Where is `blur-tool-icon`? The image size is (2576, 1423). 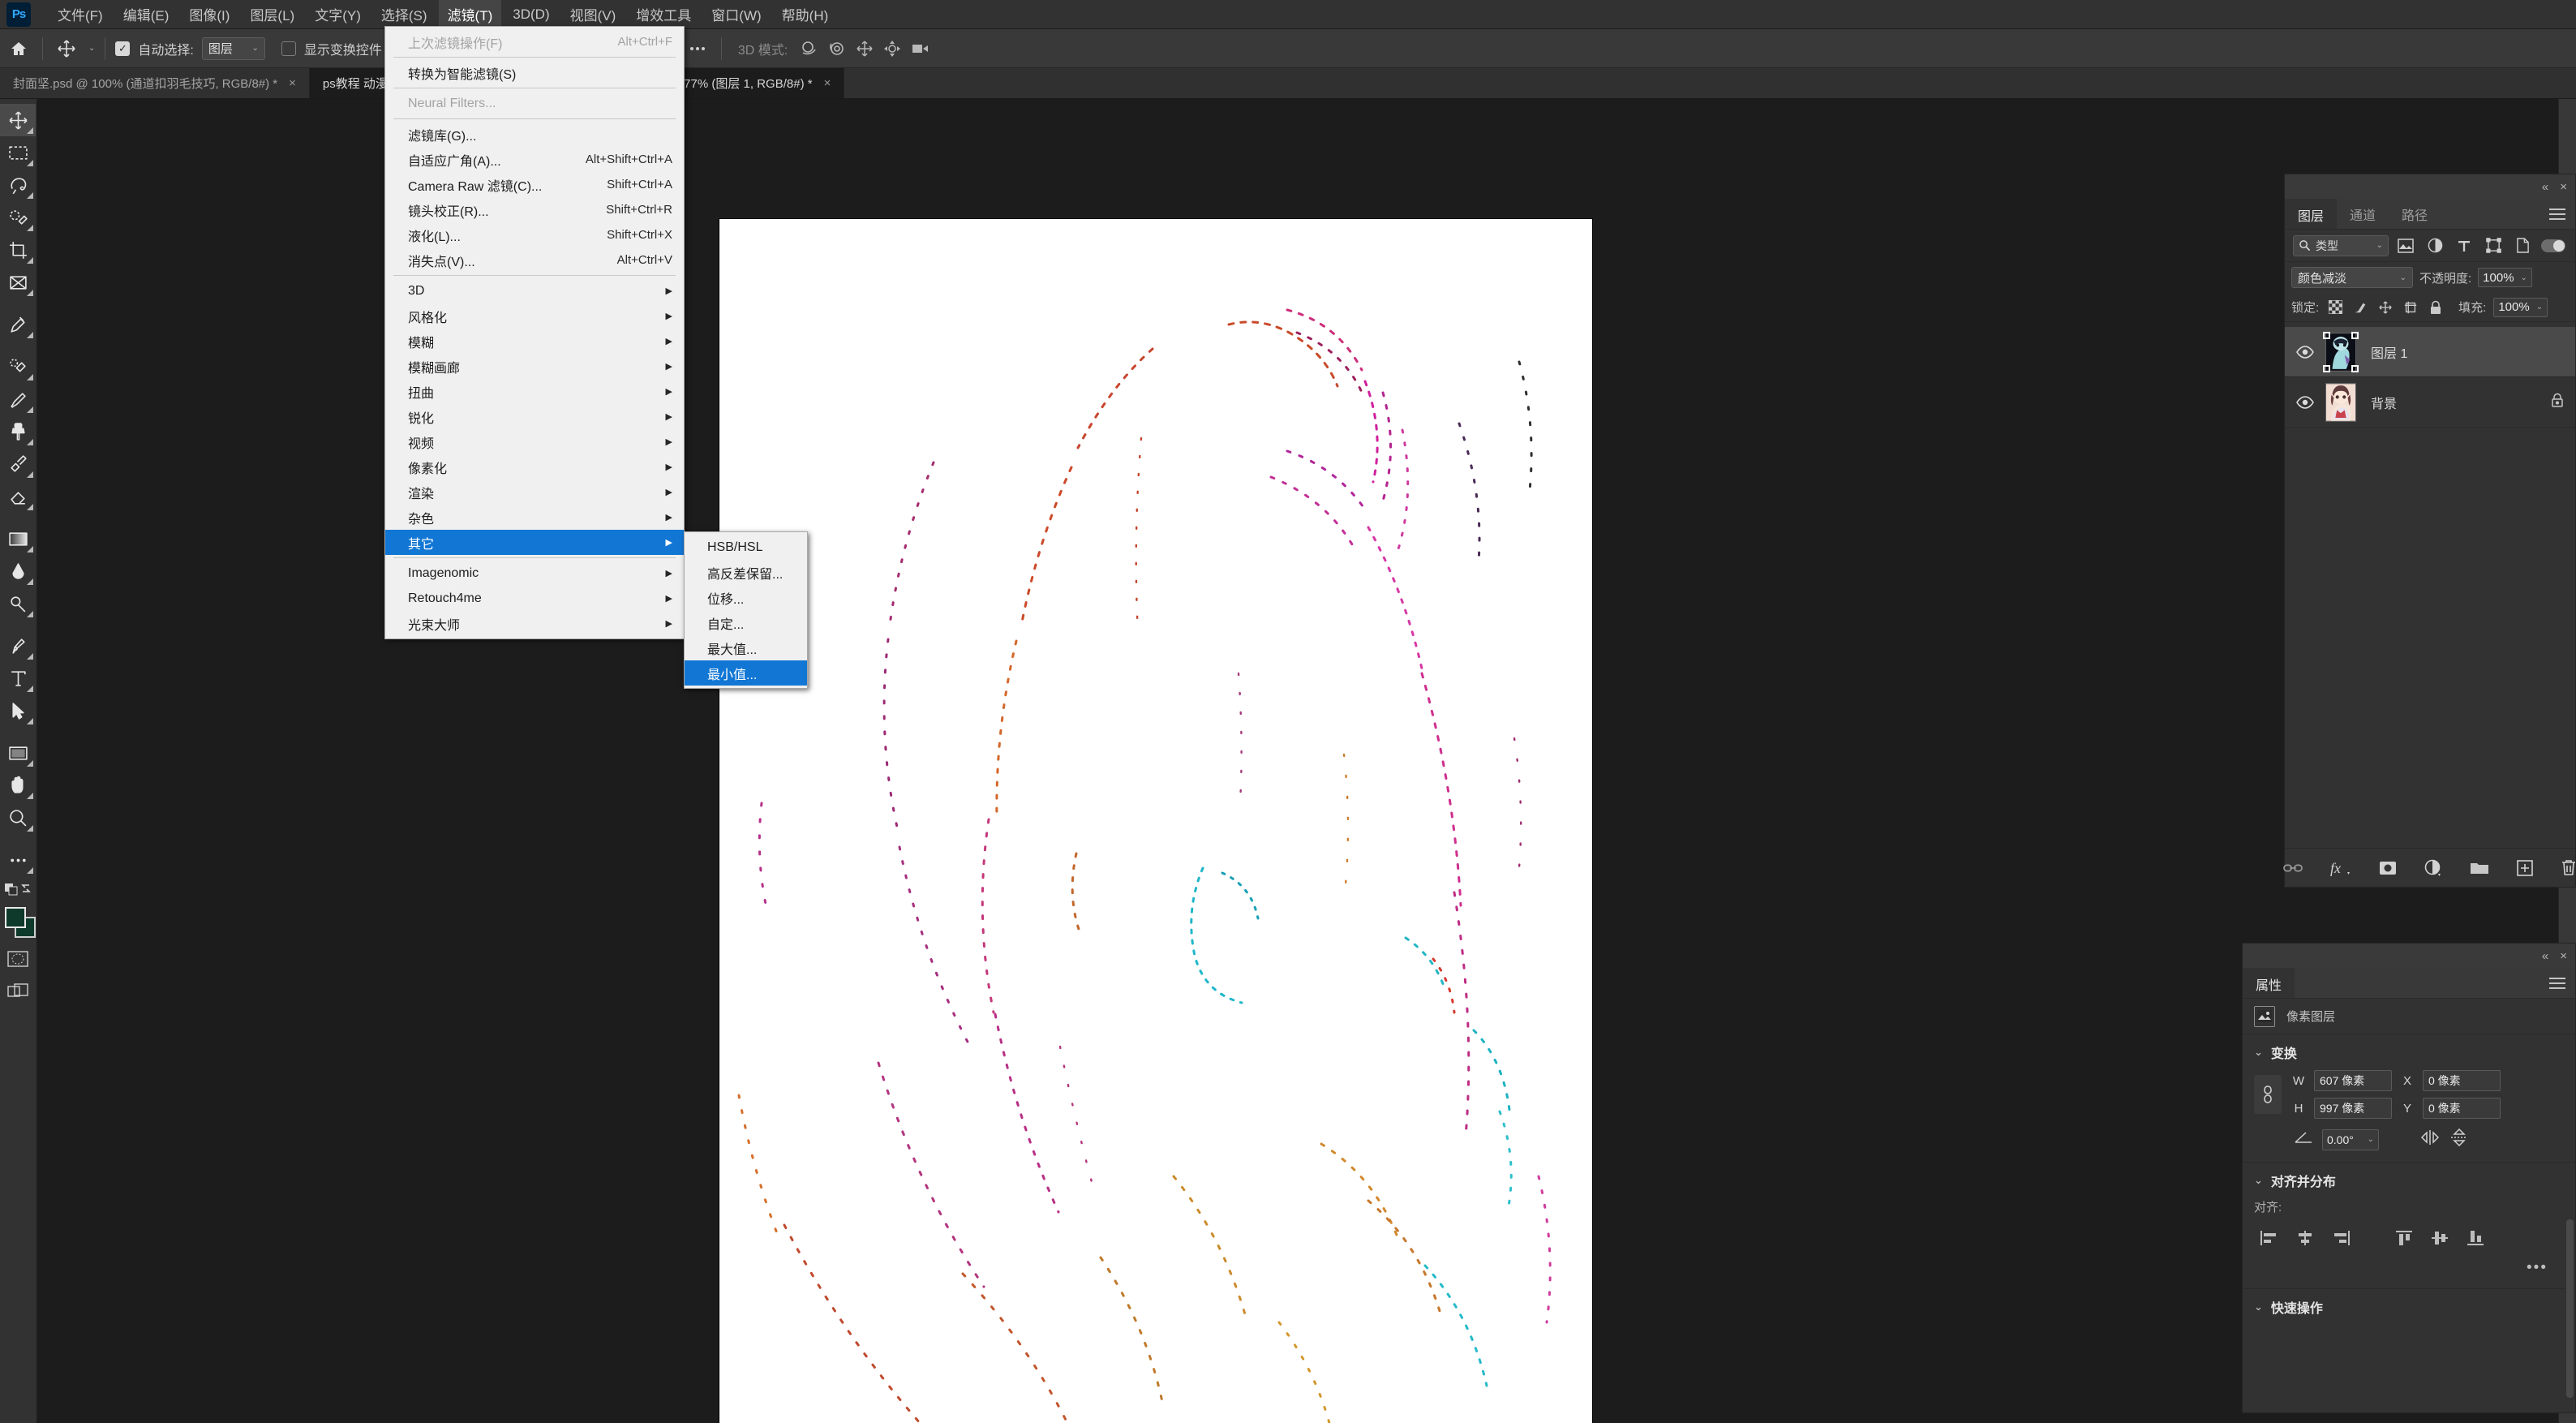
blur-tool-icon is located at coordinates (18, 571).